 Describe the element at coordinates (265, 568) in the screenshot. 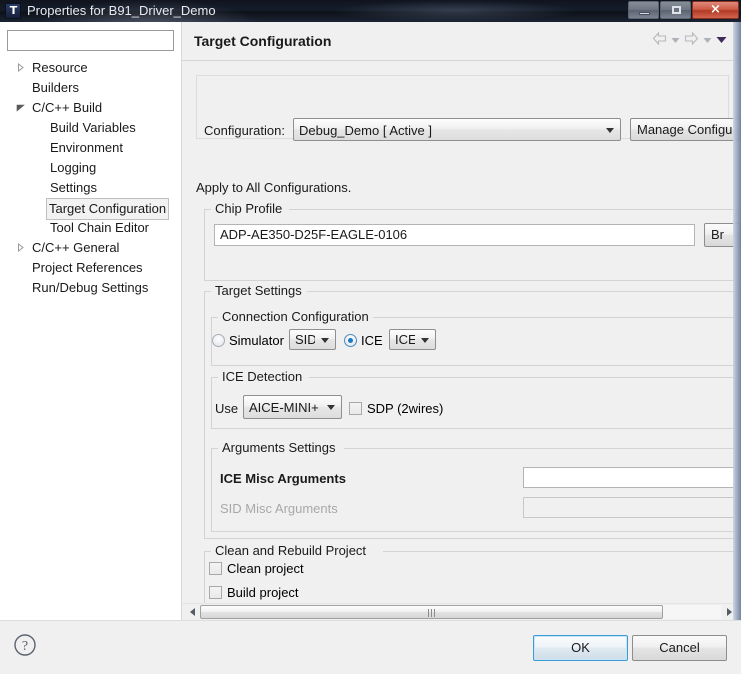

I see `clean-project-label: Clean project` at that location.